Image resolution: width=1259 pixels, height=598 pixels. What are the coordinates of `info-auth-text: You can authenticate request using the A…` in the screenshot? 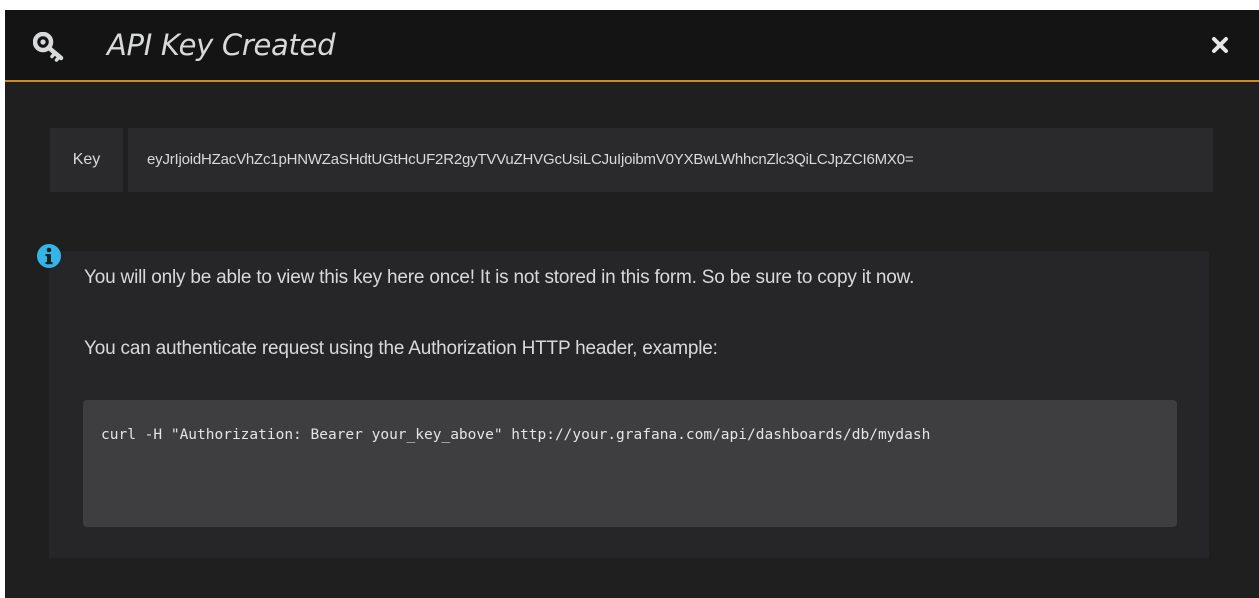 It's located at (401, 348).